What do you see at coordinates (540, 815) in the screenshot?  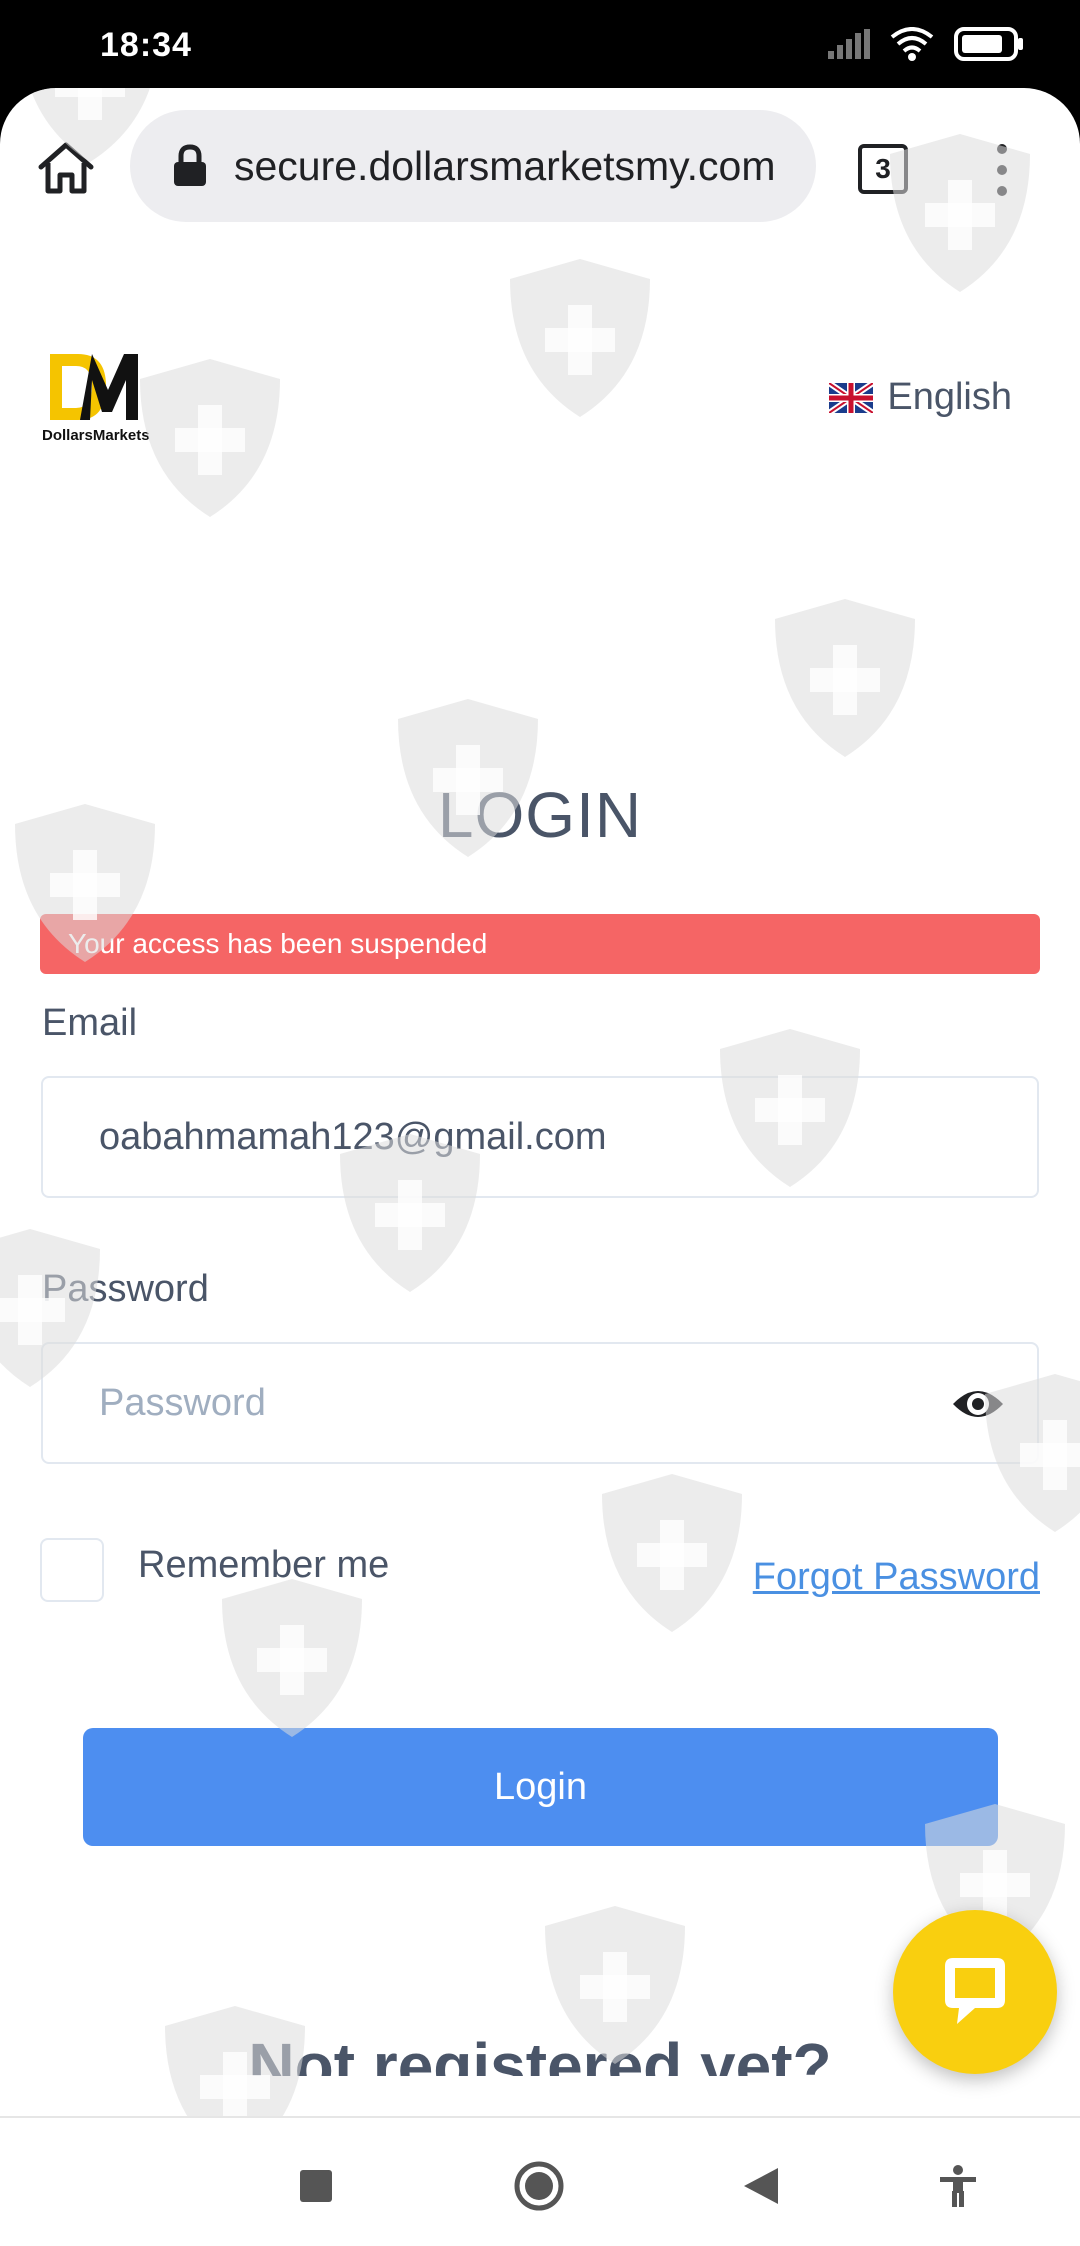 I see `login-title: LOGIN` at bounding box center [540, 815].